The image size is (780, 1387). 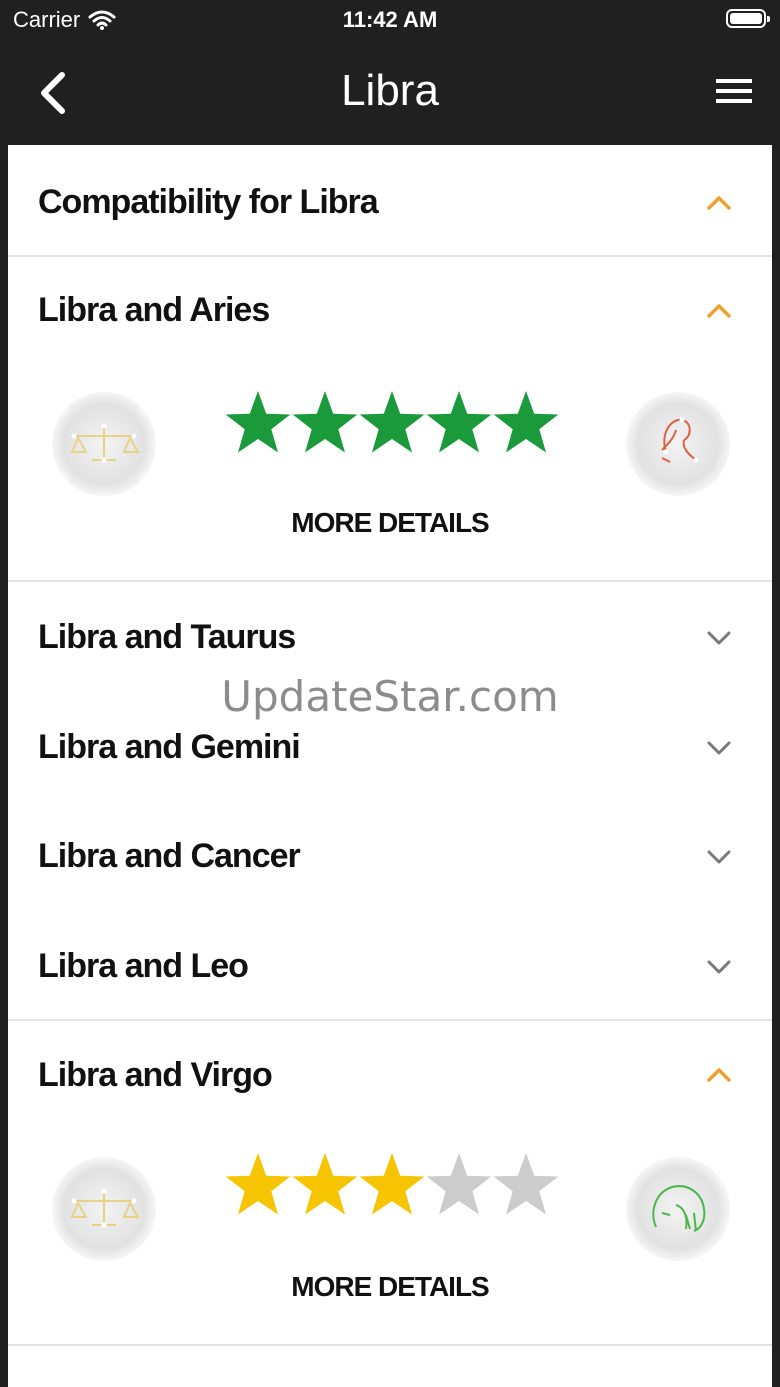 I want to click on rating-stars-aries, so click(x=392, y=422).